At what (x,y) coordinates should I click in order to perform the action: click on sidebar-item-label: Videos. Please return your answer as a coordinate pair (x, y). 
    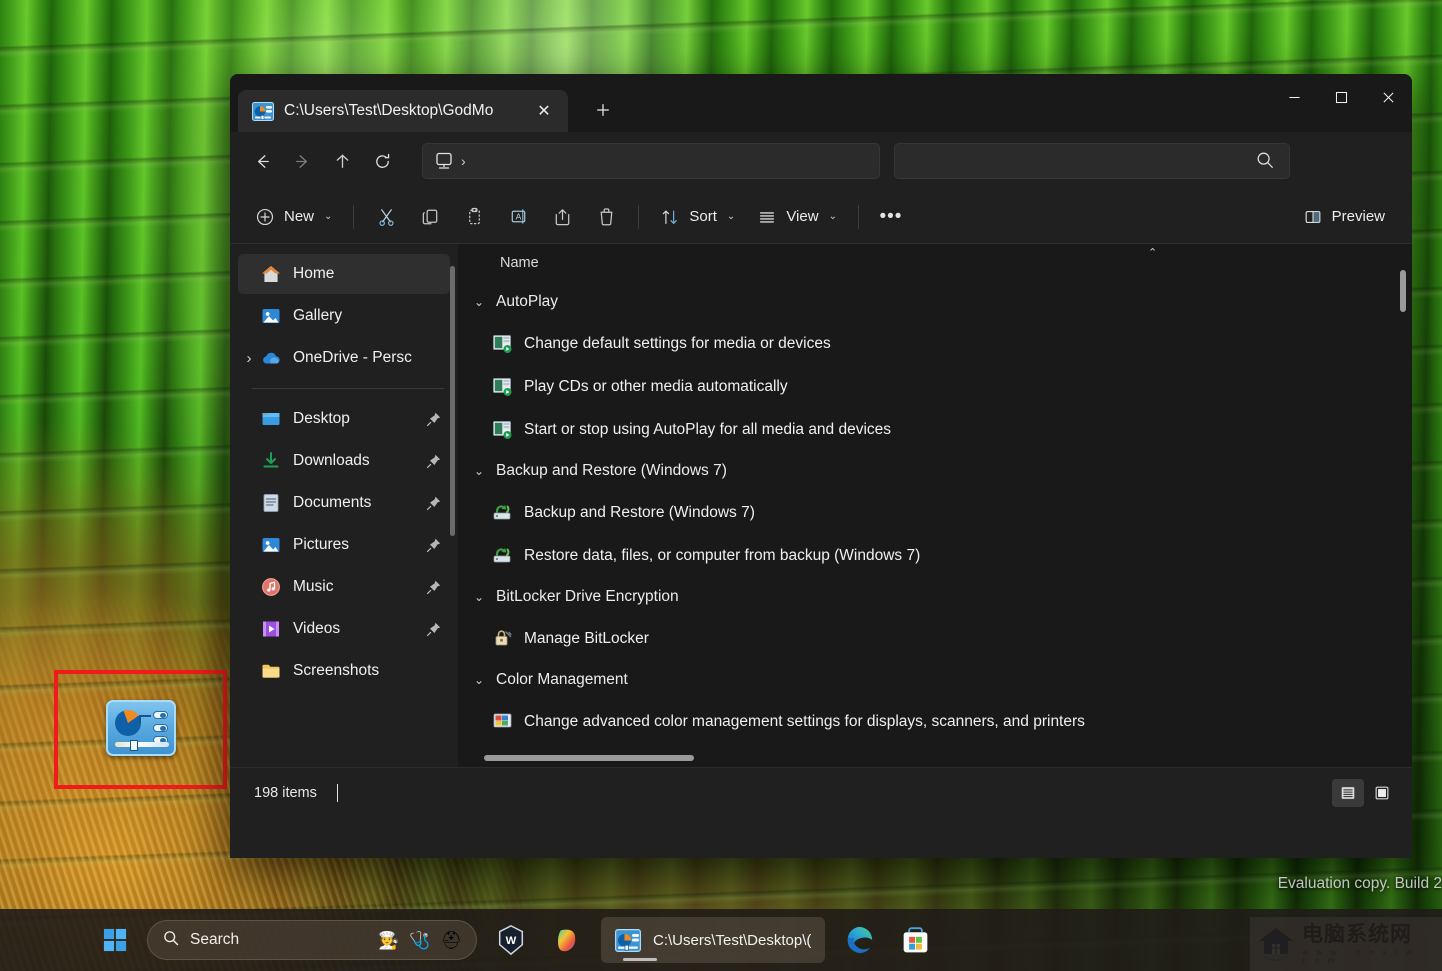
    Looking at the image, I should click on (317, 628).